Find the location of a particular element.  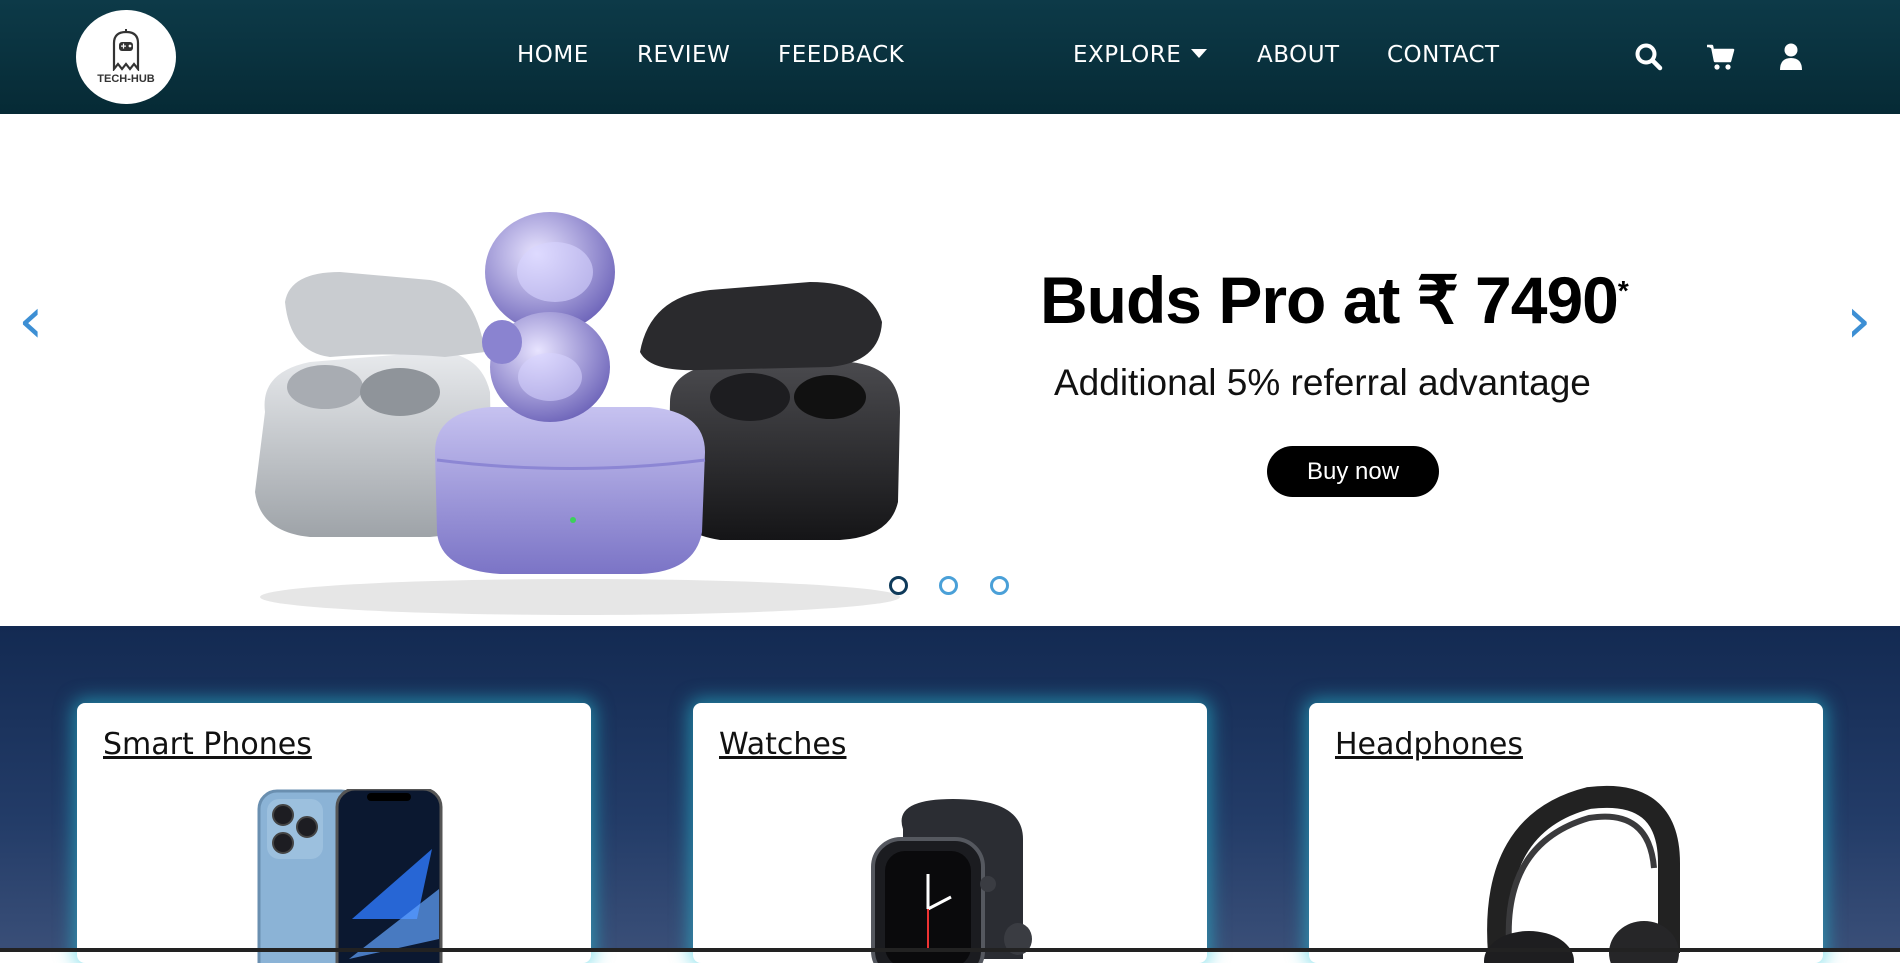

ghost-controller-icon is located at coordinates (126, 50).